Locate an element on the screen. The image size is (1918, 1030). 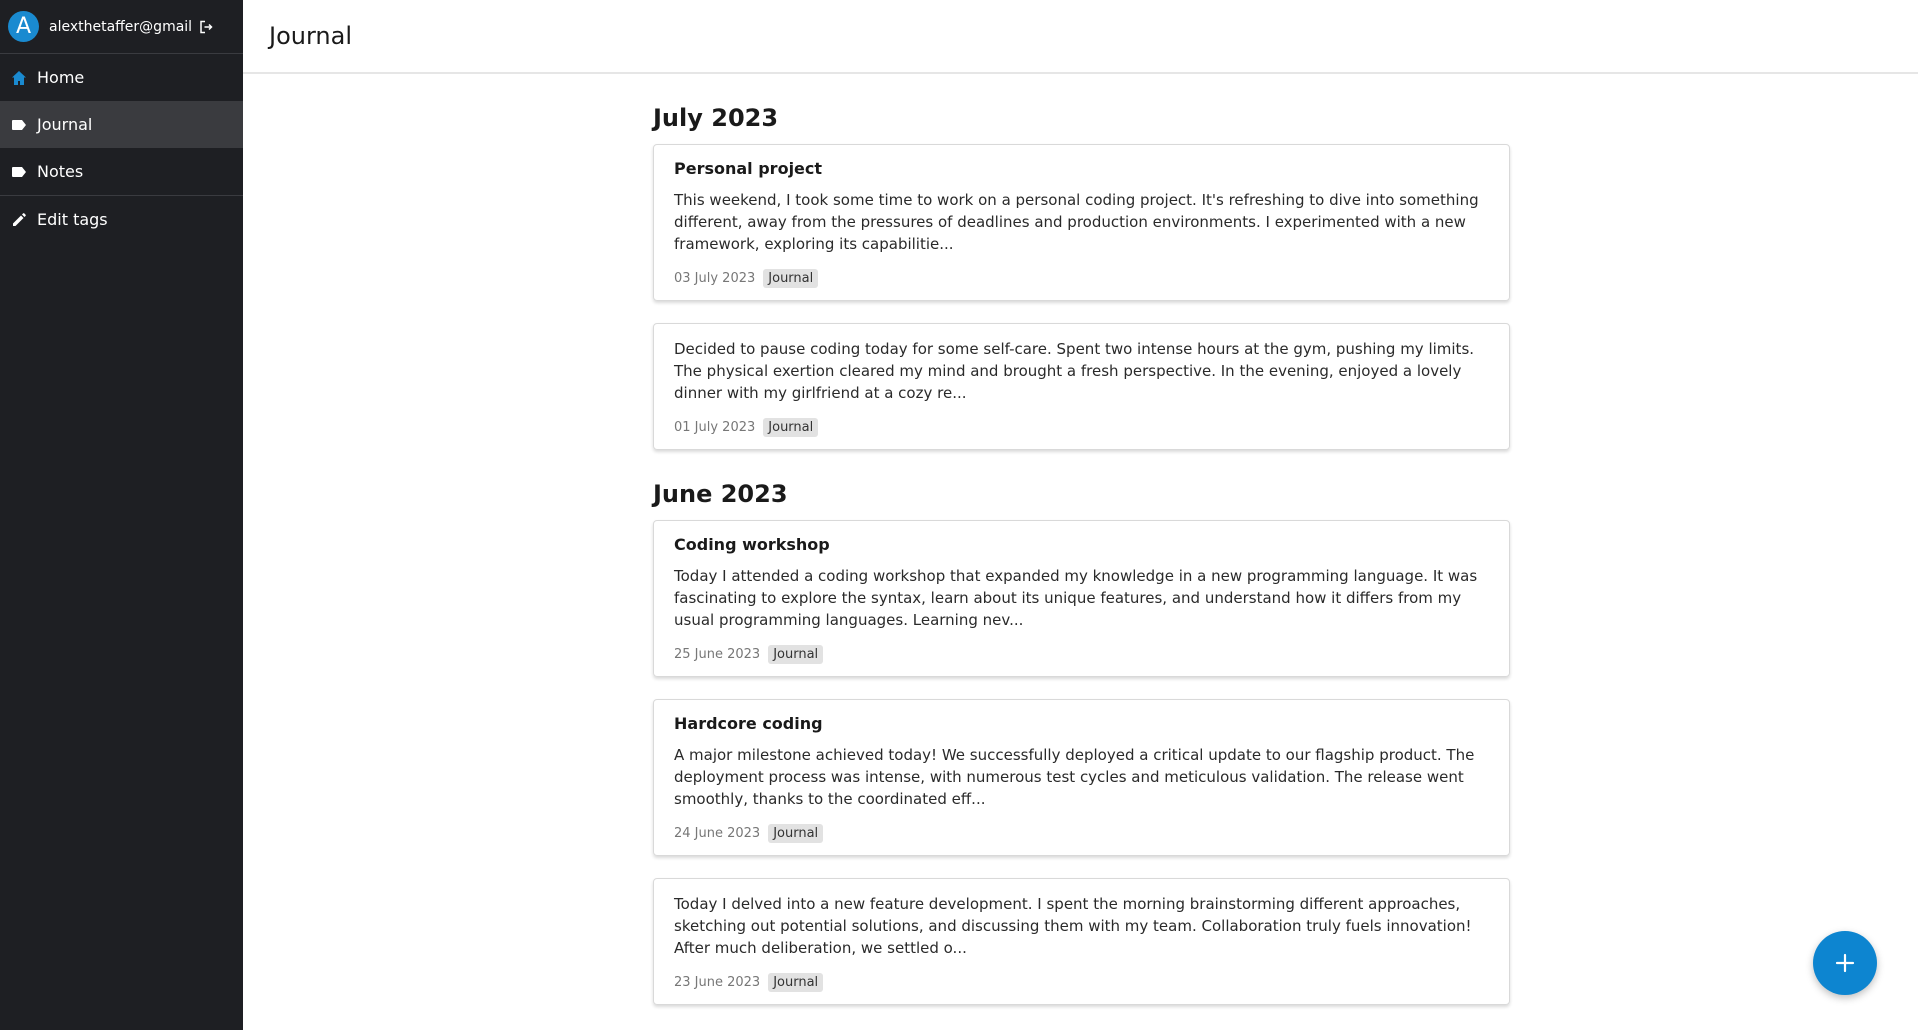
entry-title: Coding workshop is located at coordinates (752, 544).